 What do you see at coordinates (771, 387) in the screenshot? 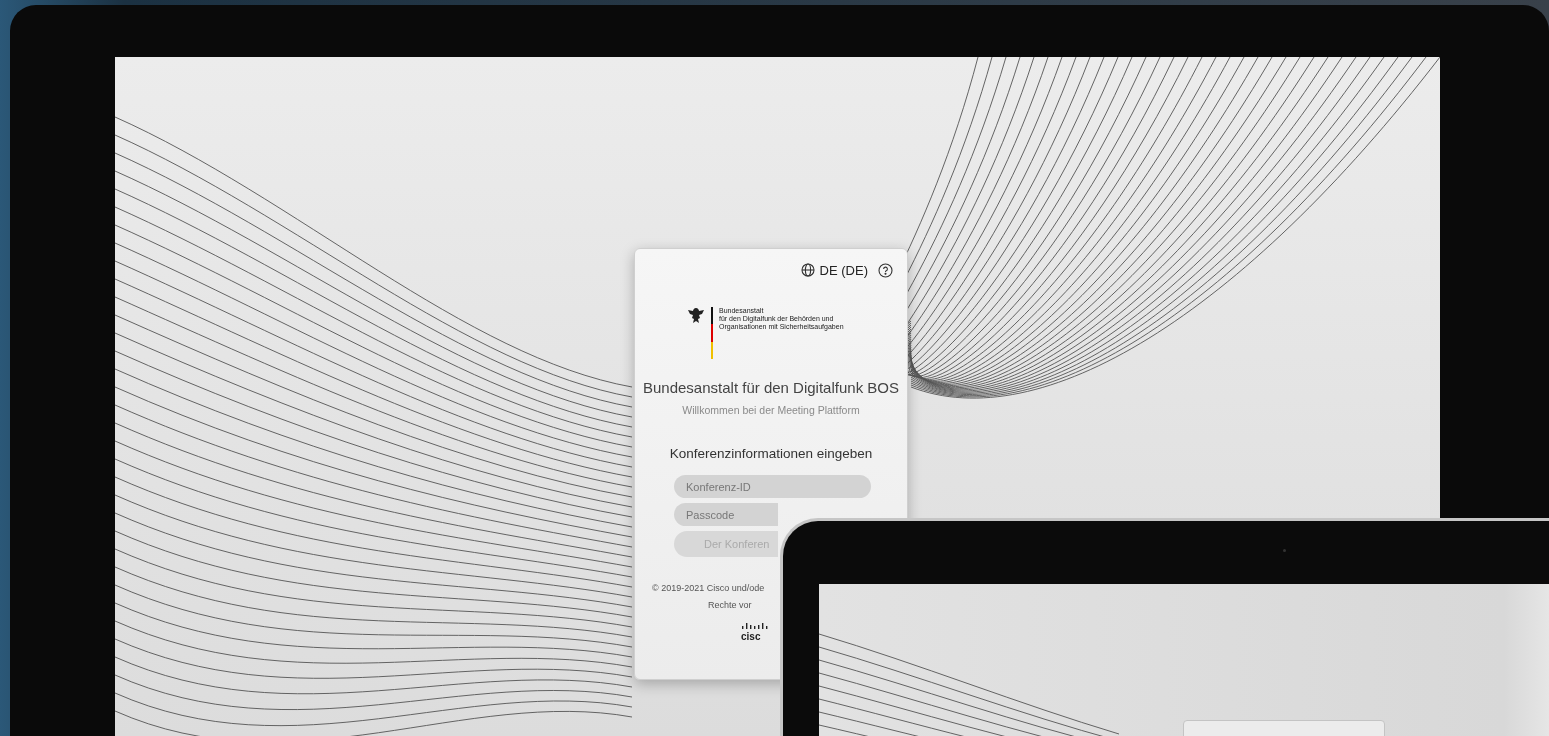
I see `page-title: Bundesanstalt für den Digitalfunk BOS` at bounding box center [771, 387].